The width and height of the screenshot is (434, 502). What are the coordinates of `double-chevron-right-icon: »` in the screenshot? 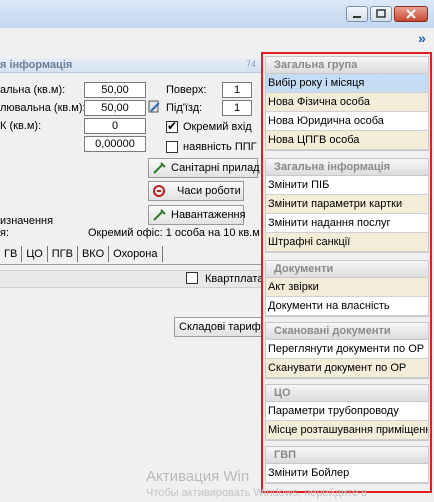 It's located at (422, 38).